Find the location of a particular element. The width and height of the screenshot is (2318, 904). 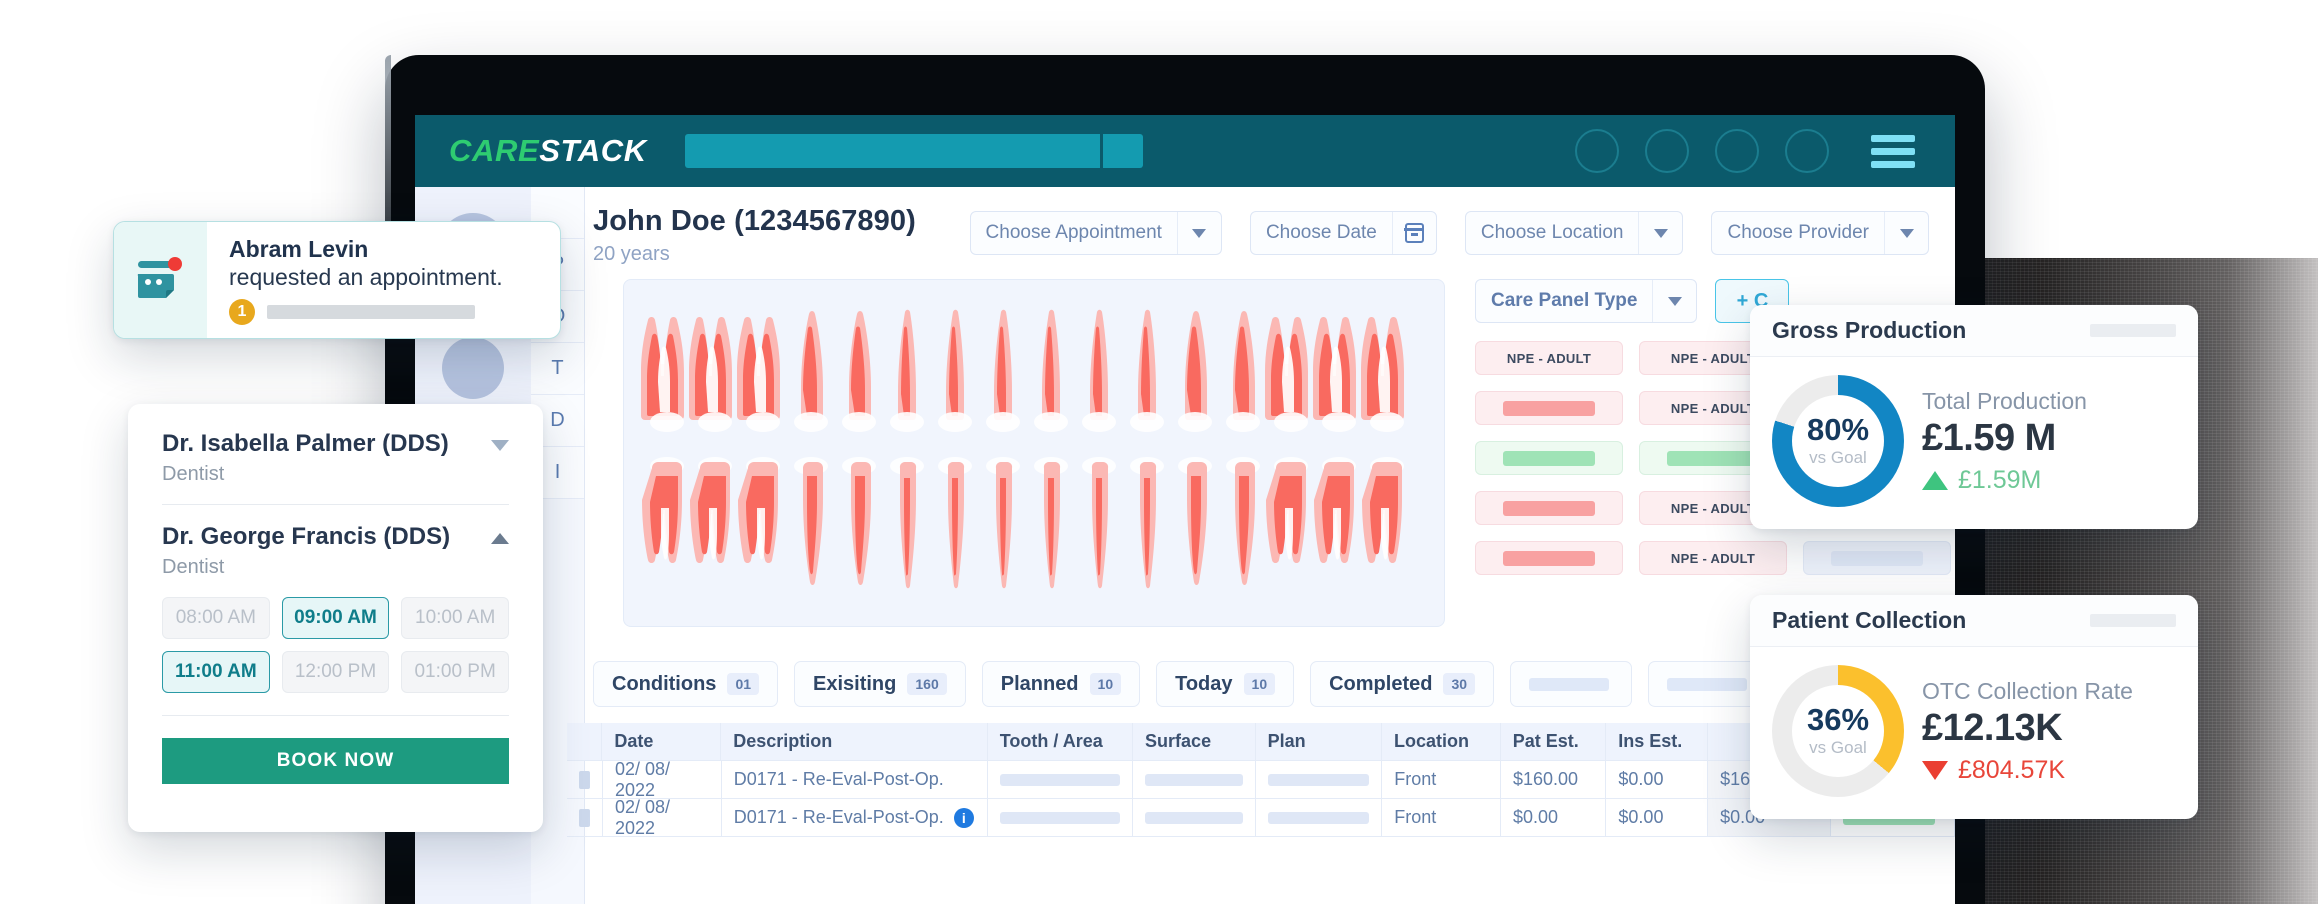

tab-today: Today 10 is located at coordinates (1225, 684).